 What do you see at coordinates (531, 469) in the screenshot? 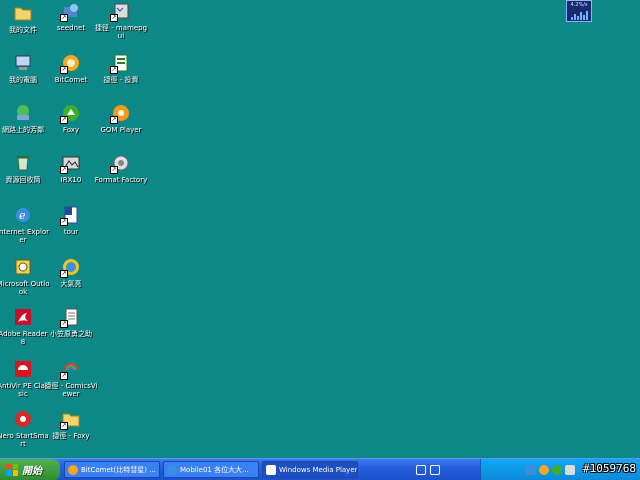
I see `tray-network-icon` at bounding box center [531, 469].